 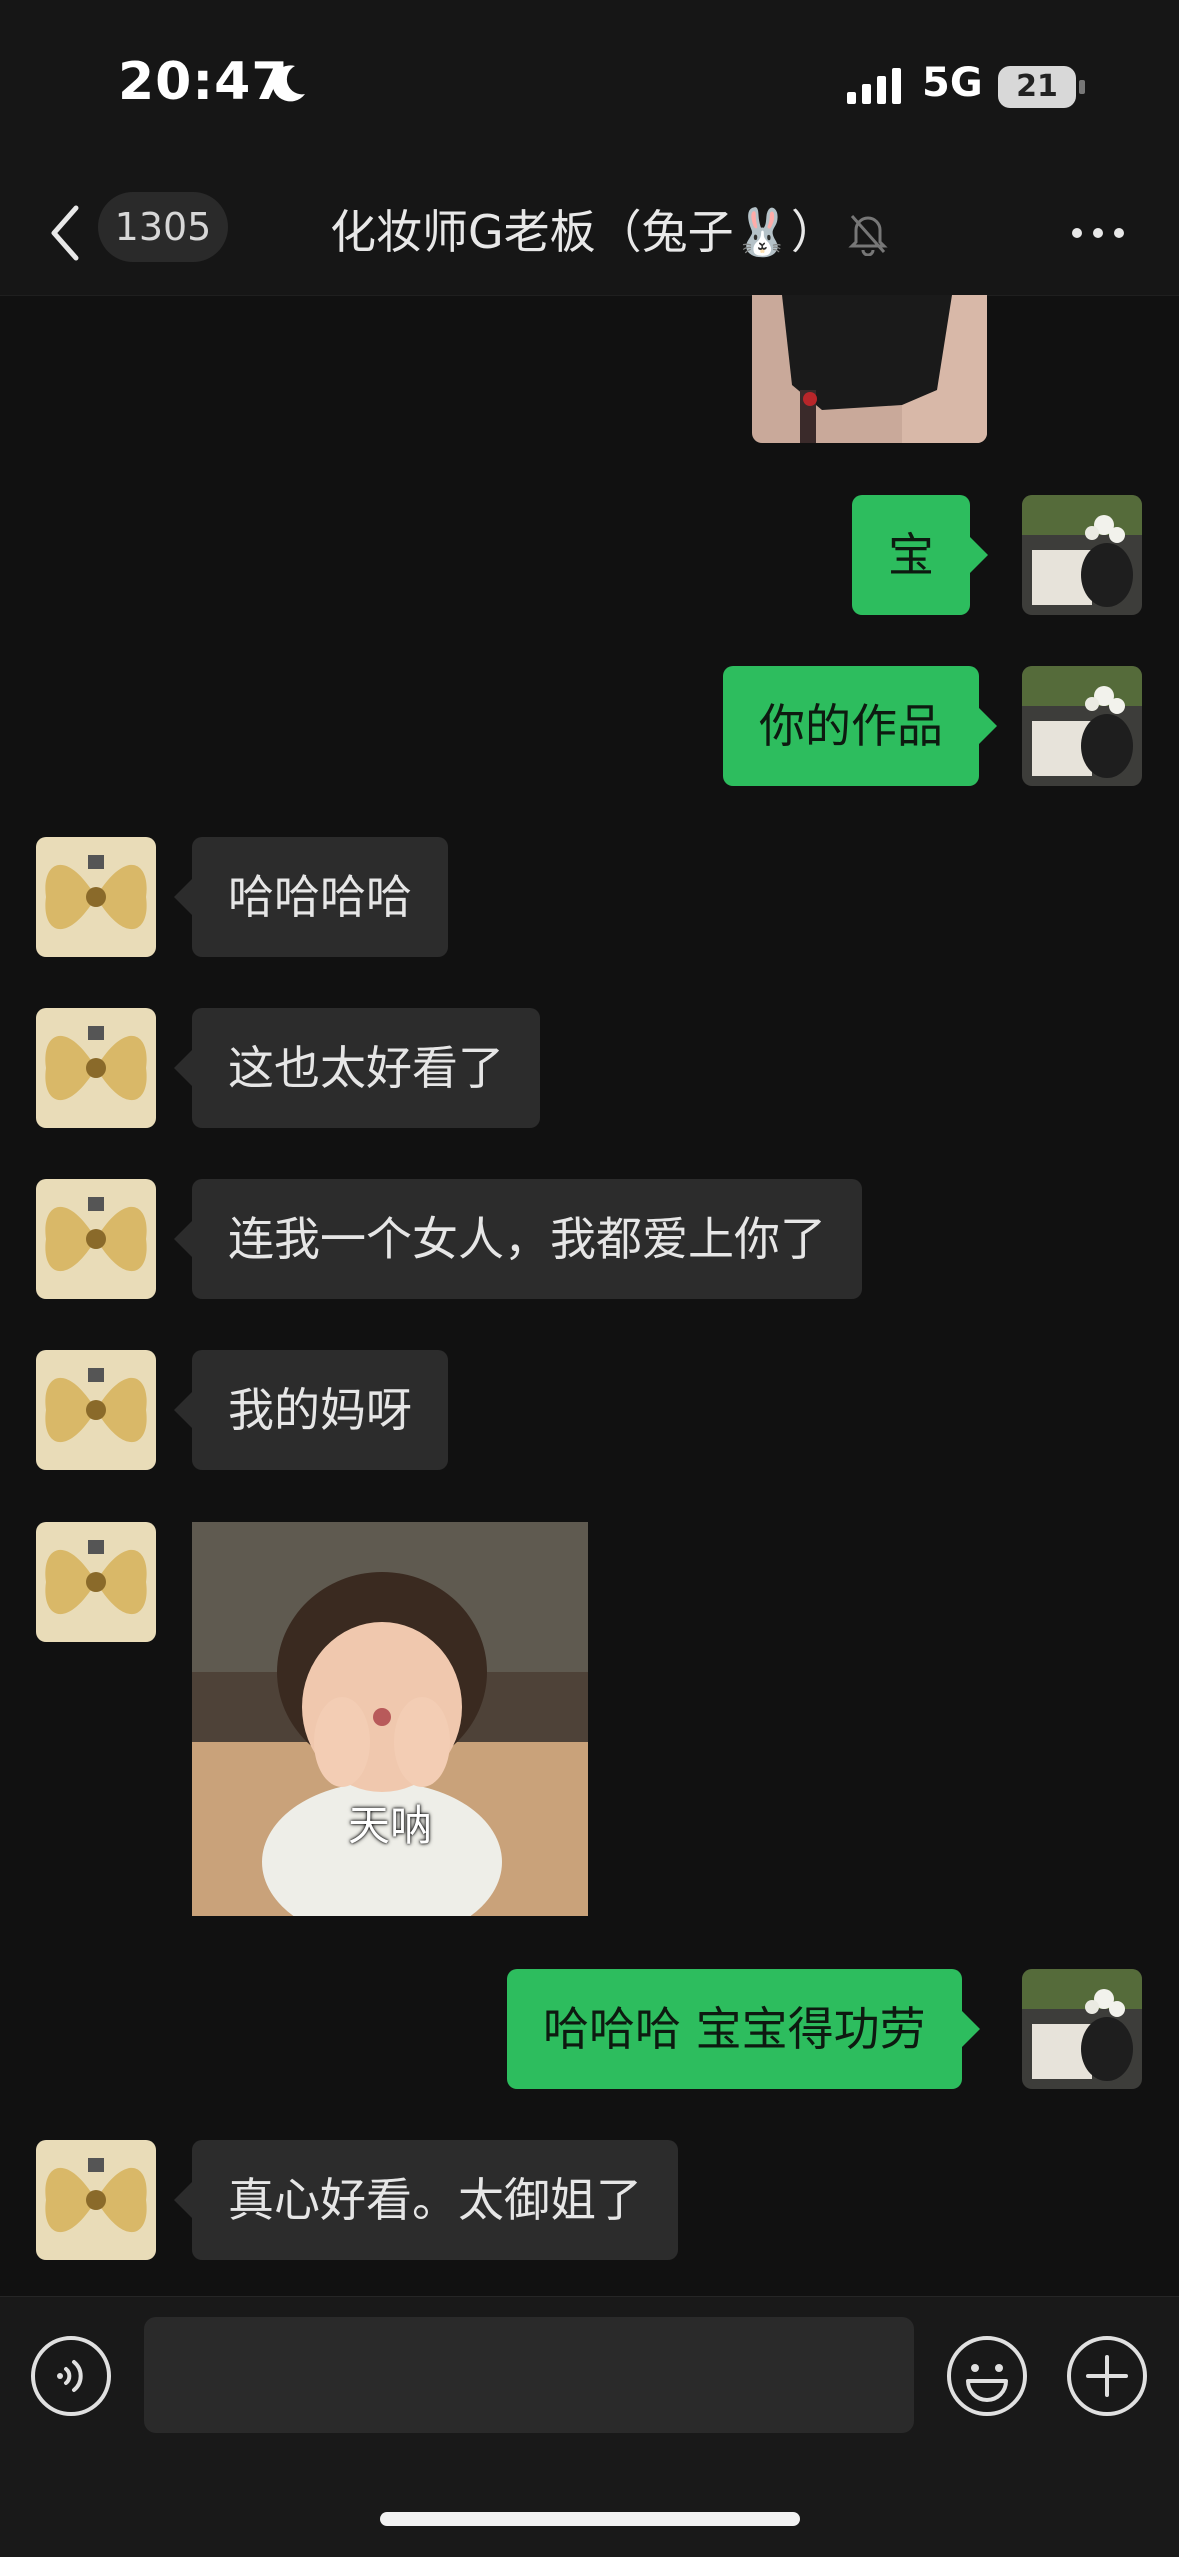 I want to click on back-icon, so click(x=65, y=233).